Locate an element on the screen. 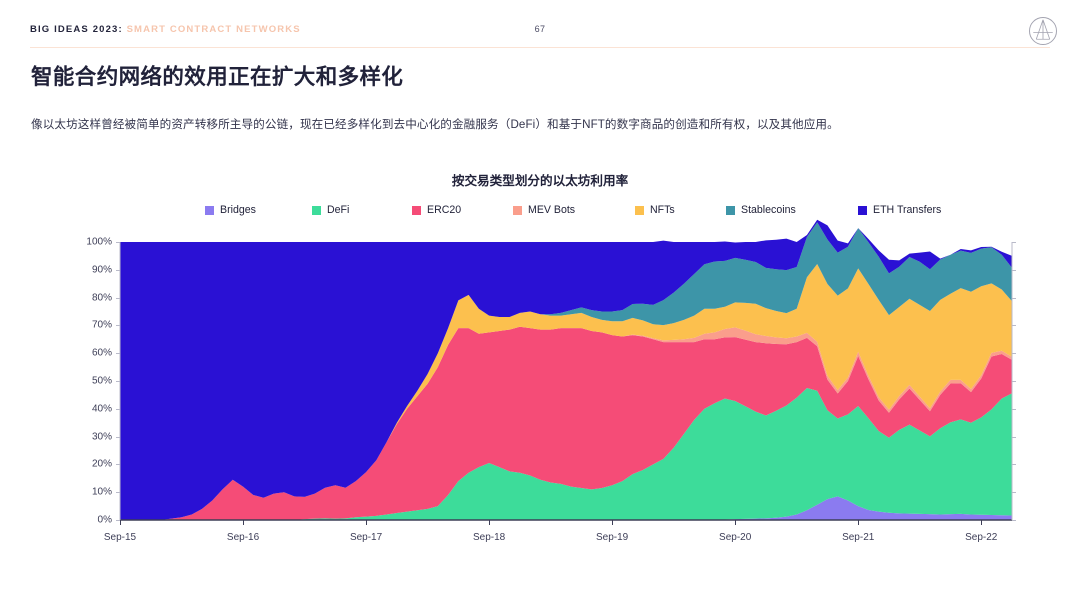  x-axis-tick-label: Sep-22 is located at coordinates (981, 537).